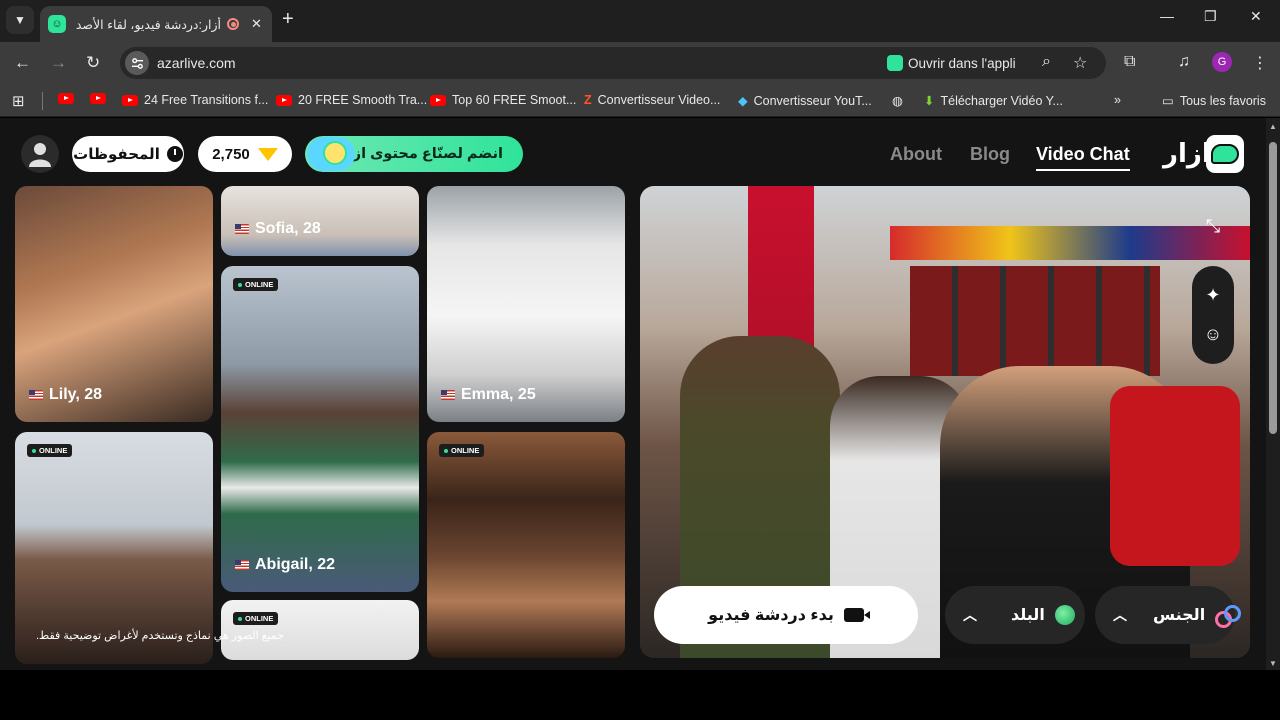 Image resolution: width=1280 pixels, height=720 pixels. What do you see at coordinates (771, 615) in the screenshot?
I see `start-video-chat-label: بدء دردشة فيديو` at bounding box center [771, 615].